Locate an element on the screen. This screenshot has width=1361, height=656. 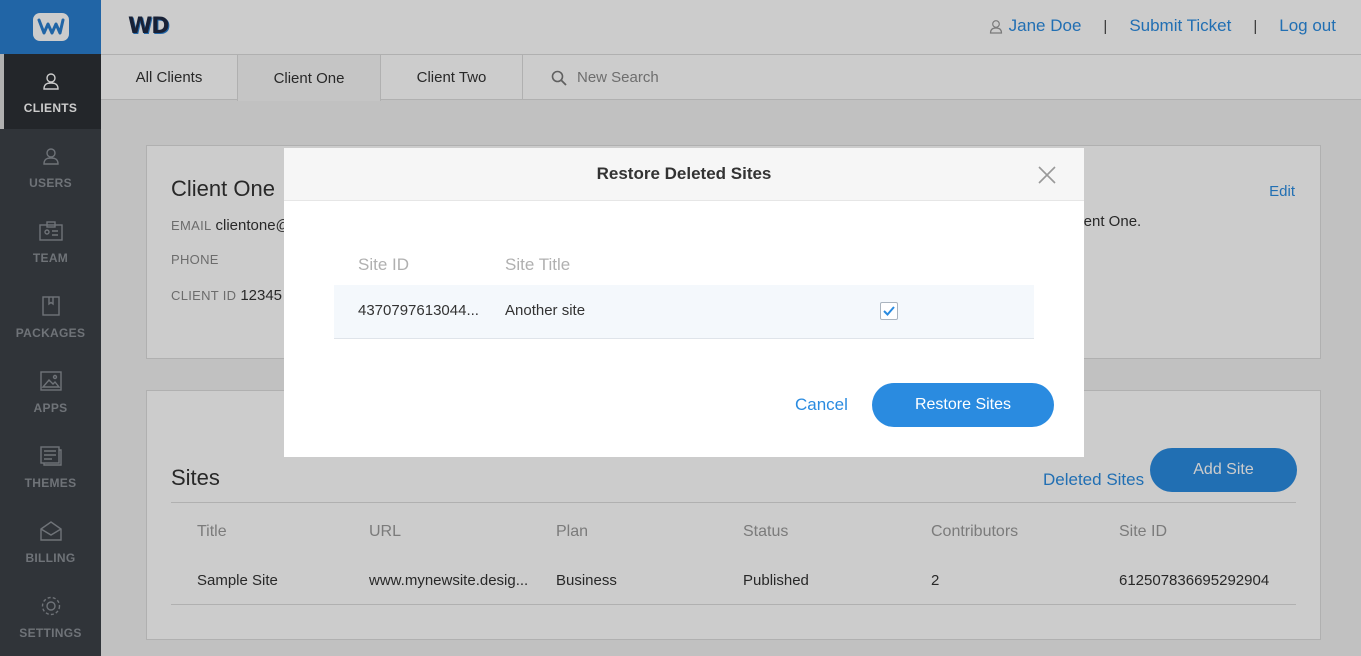
restore-sites-button: Restore Sites is located at coordinates (963, 405).